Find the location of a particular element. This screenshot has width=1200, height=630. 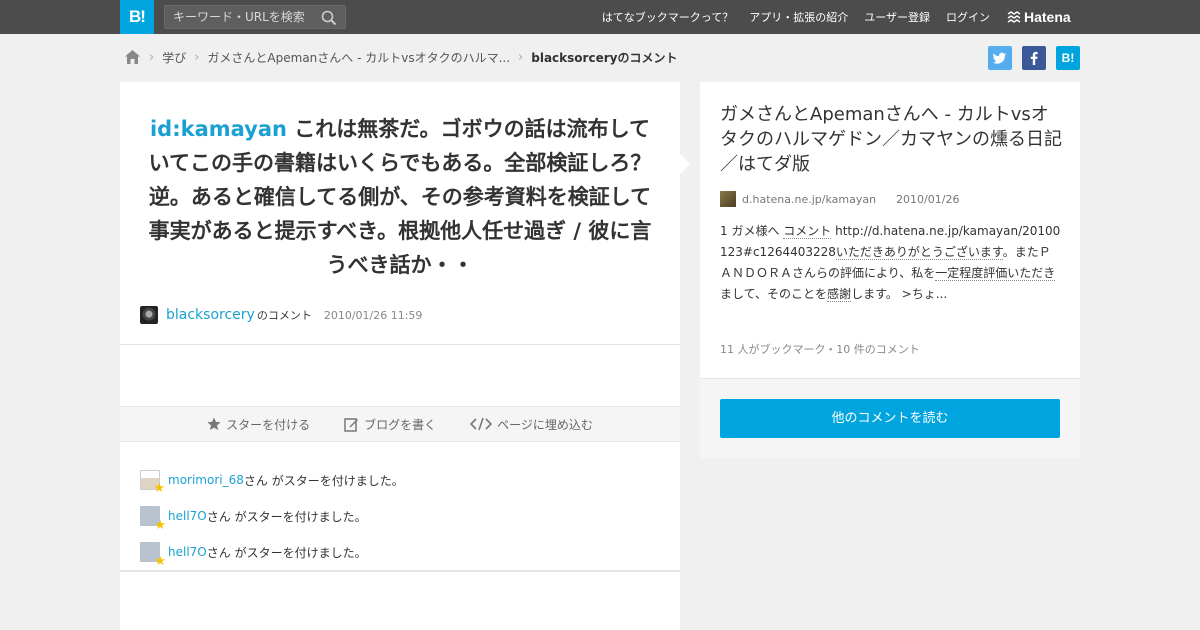

mentioned-user-link: id:kamayan is located at coordinates (218, 129).